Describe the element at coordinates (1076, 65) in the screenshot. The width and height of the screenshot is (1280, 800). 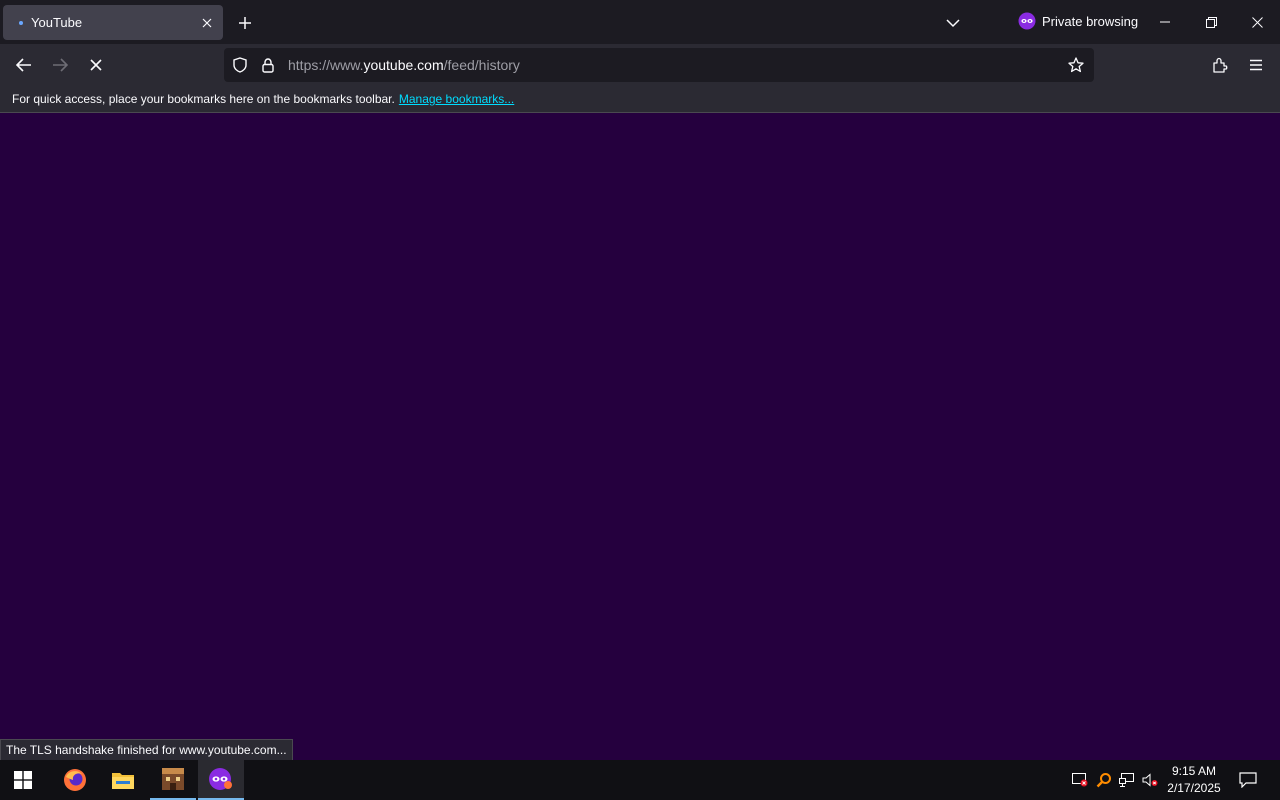
I see `bookmark-star-icon` at that location.